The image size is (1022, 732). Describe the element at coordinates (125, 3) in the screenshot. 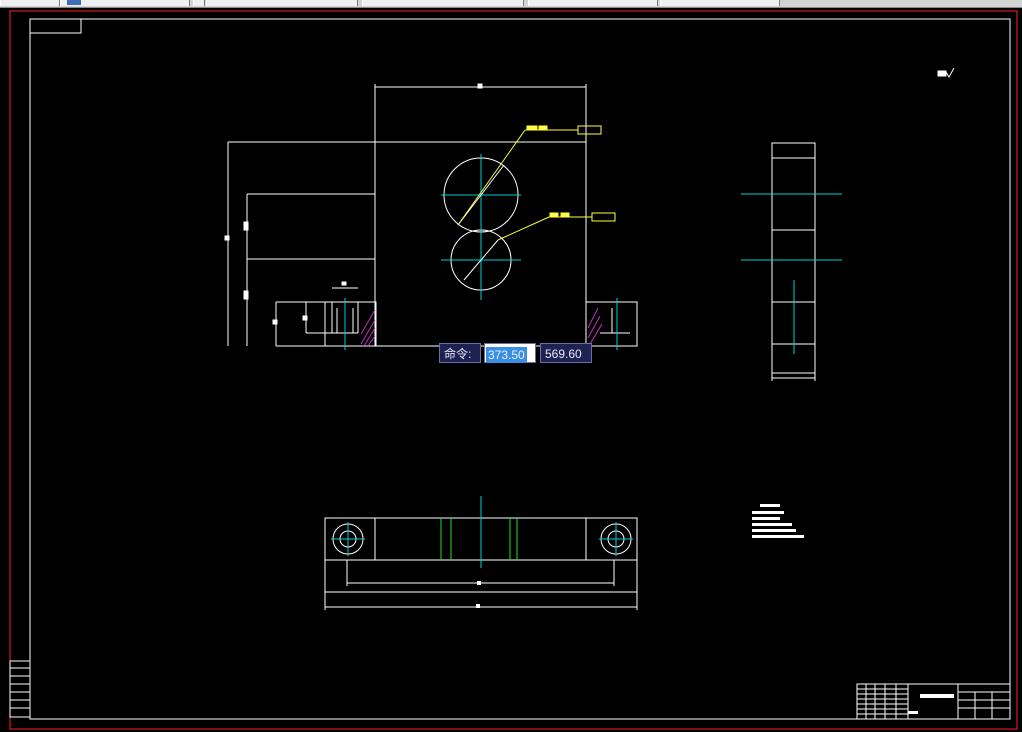

I see `document-tab-active` at that location.